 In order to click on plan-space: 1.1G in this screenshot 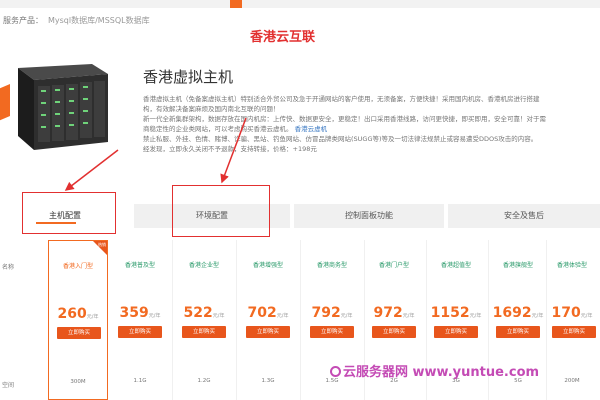, I will do `click(140, 381)`.